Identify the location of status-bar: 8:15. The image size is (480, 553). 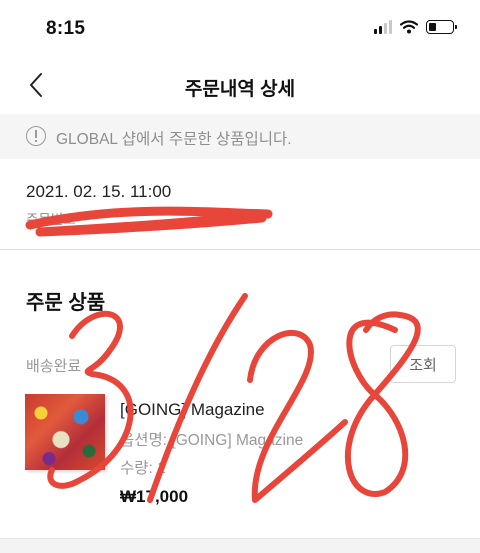
(240, 30).